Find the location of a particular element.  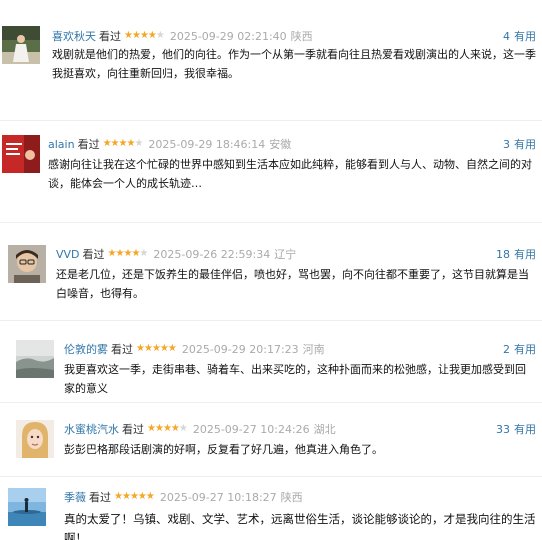

useful-count: 3 is located at coordinates (506, 144).